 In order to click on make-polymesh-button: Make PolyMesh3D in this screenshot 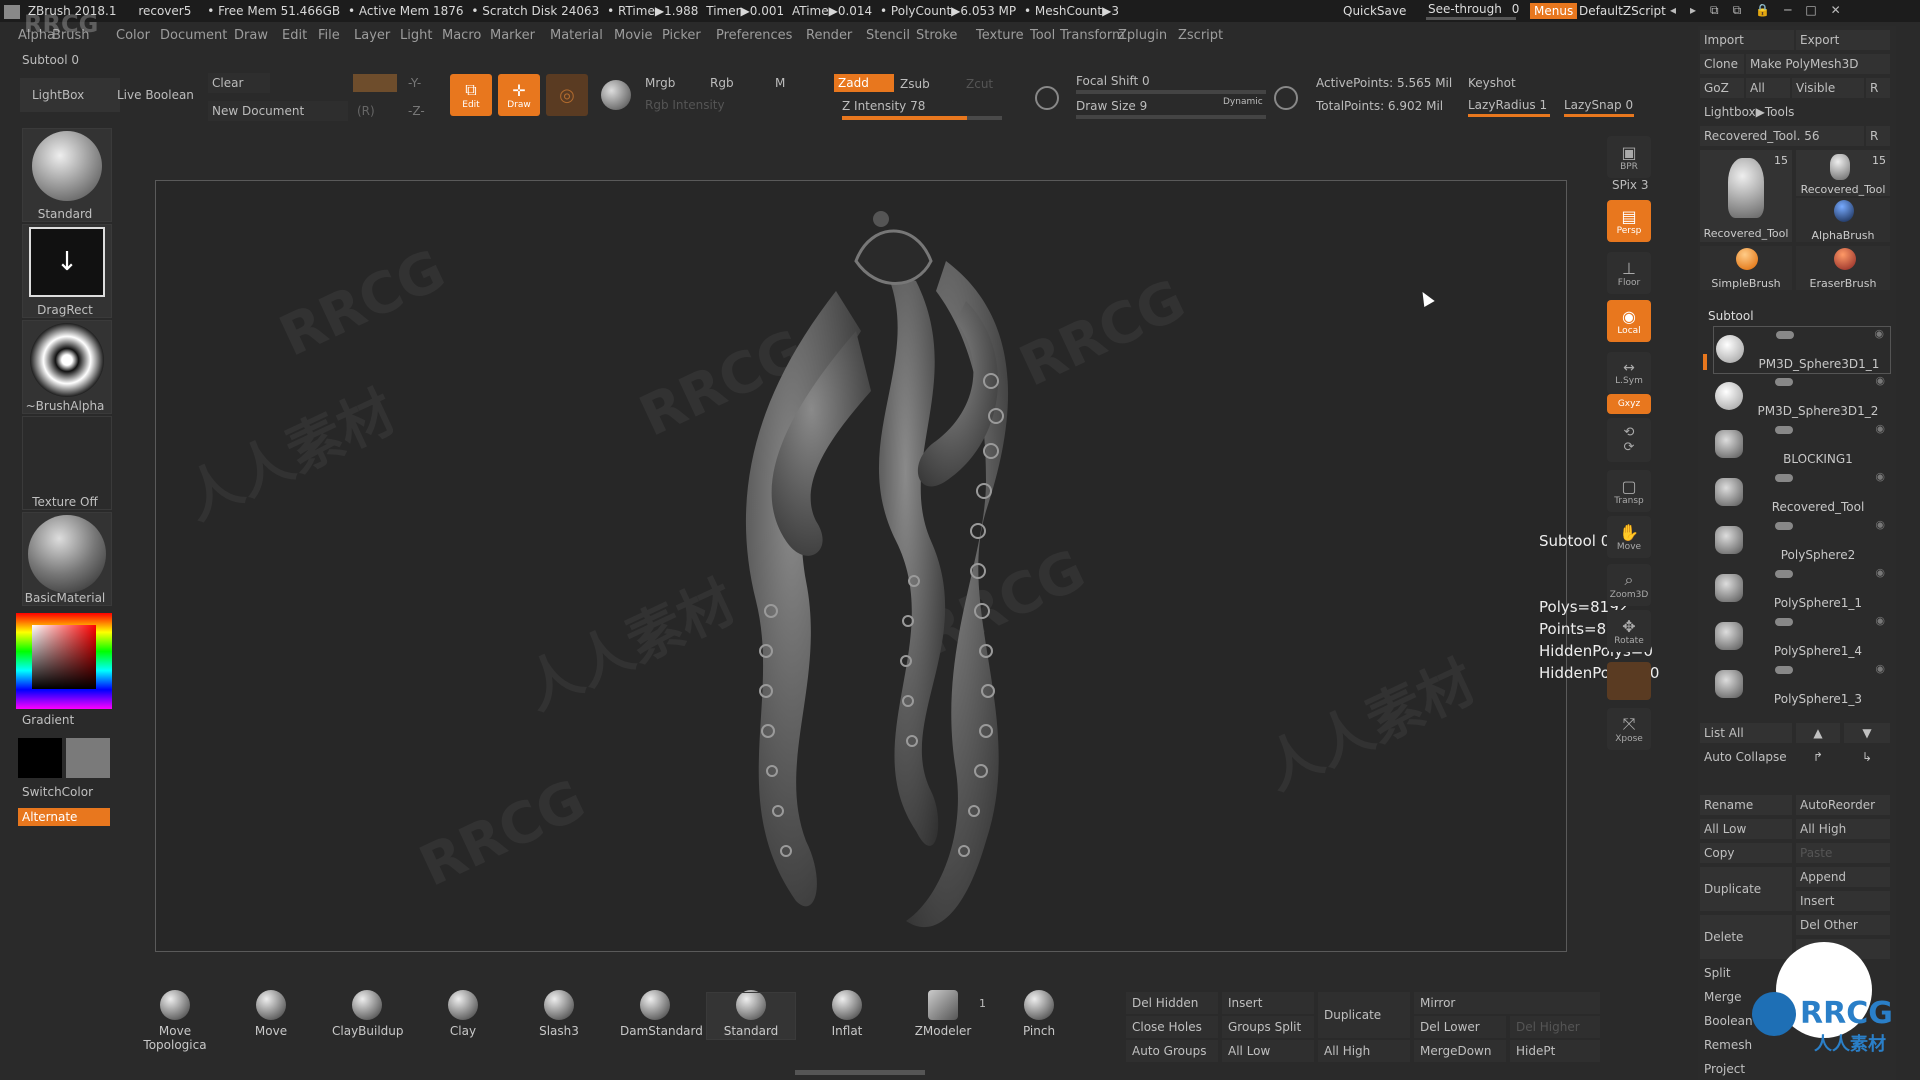, I will do `click(1818, 64)`.